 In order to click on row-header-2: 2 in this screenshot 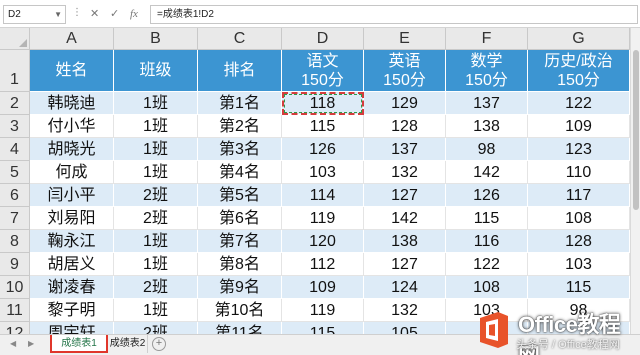, I will do `click(15, 103)`.